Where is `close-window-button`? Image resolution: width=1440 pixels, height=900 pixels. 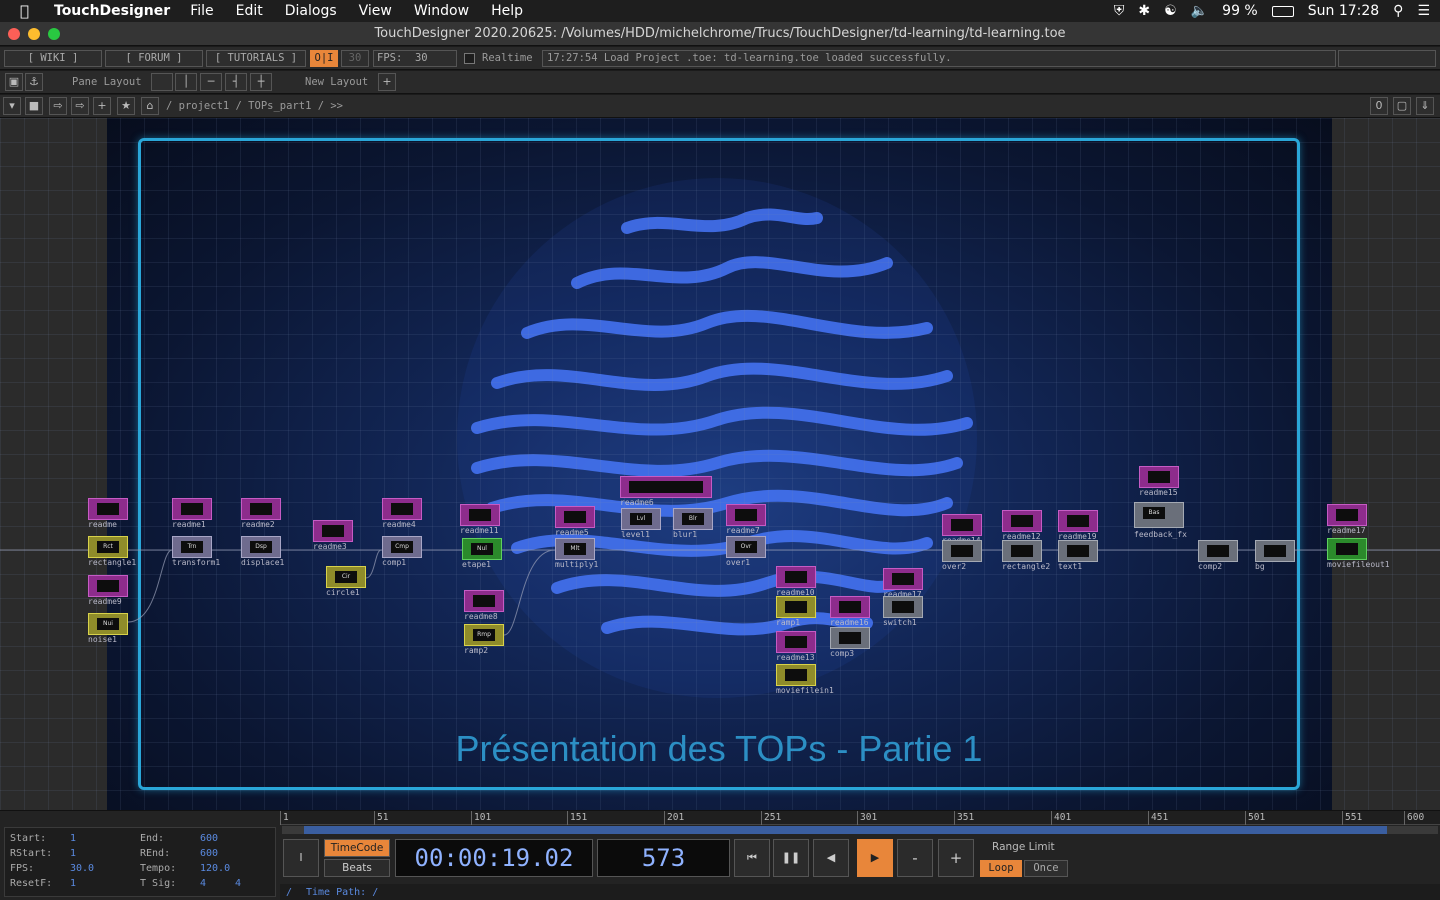
close-window-button is located at coordinates (14, 34).